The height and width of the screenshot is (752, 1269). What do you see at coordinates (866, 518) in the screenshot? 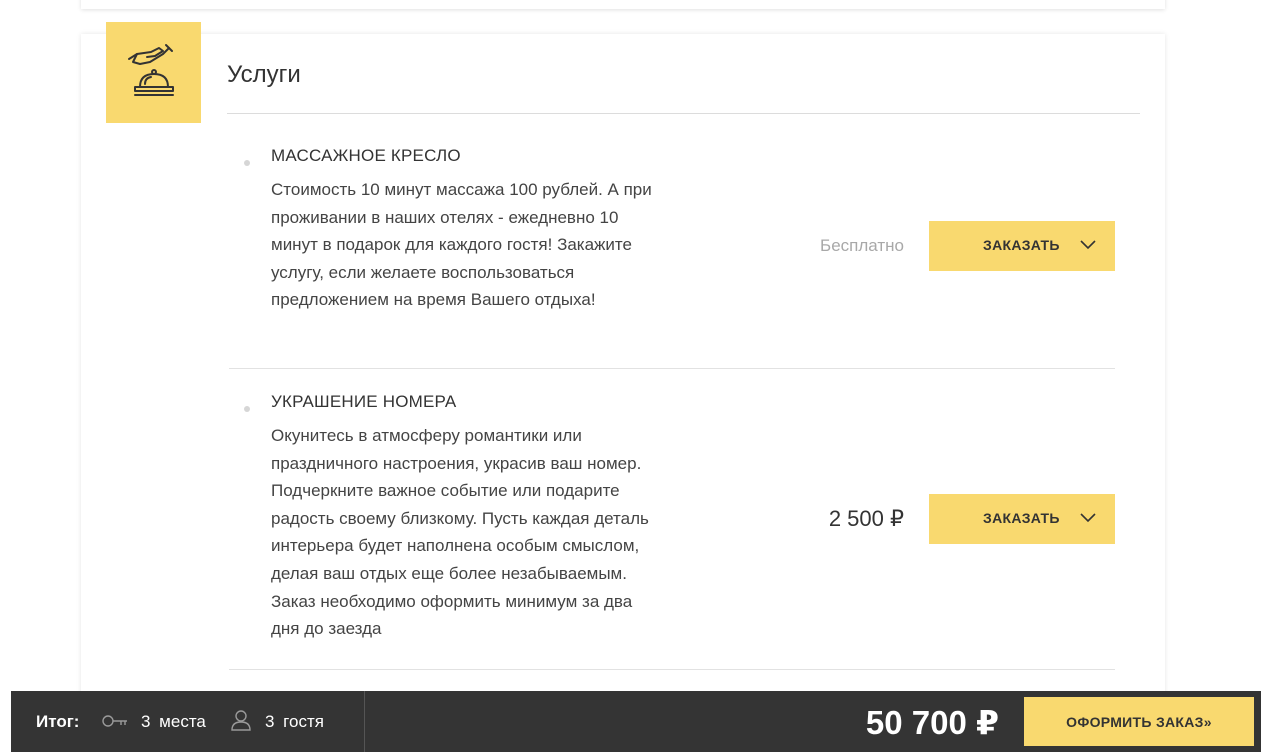
I see `service-price: 2 500 ₽` at bounding box center [866, 518].